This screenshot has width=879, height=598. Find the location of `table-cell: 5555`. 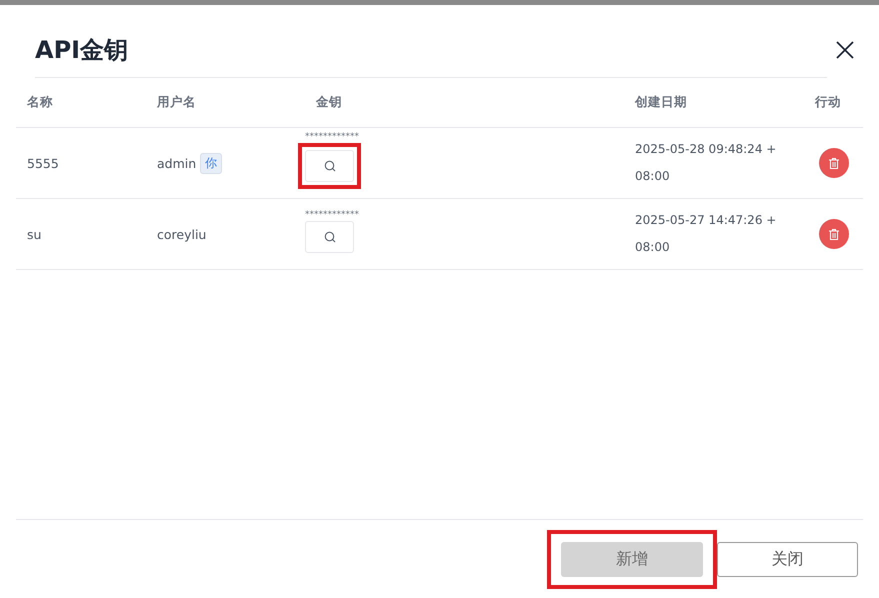

table-cell: 5555 is located at coordinates (43, 163).